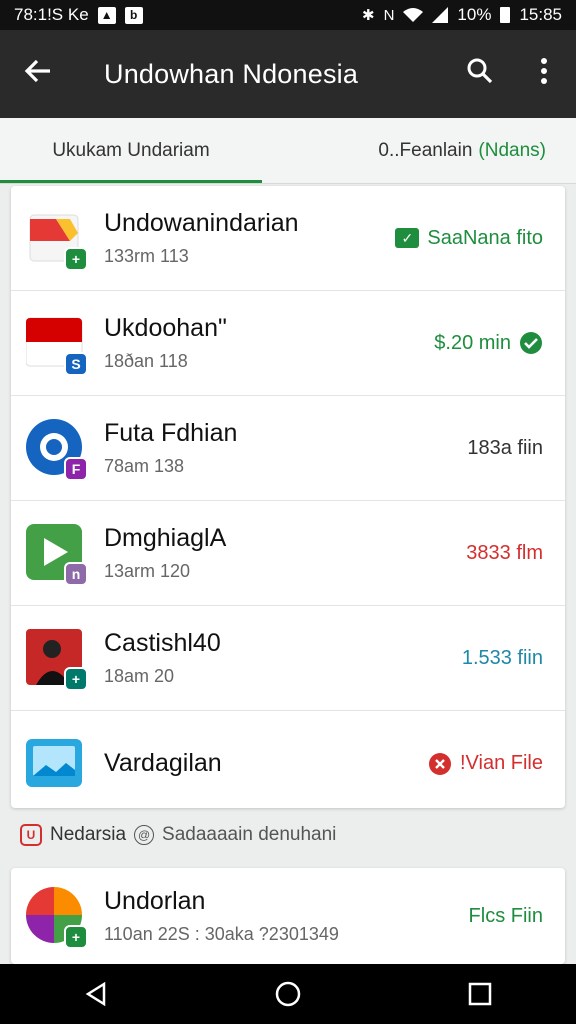  I want to click on section-icon: U, so click(31, 835).